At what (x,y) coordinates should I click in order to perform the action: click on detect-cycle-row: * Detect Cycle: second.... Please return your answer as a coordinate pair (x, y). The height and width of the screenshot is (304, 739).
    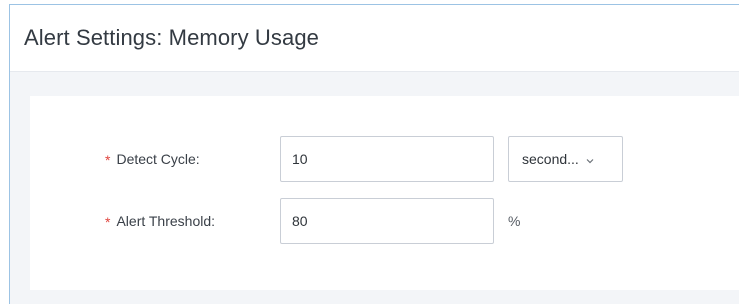
    Looking at the image, I should click on (384, 159).